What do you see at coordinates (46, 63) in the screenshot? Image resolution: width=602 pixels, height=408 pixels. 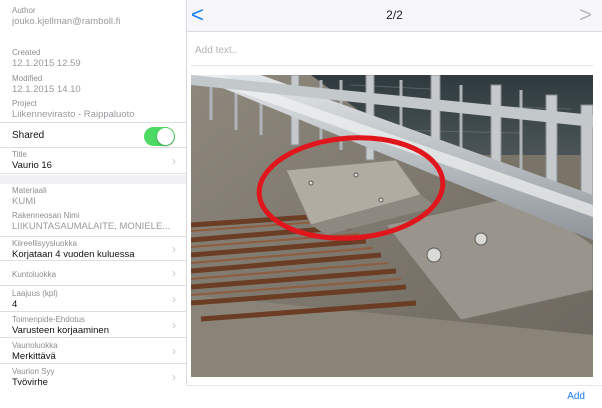 I see `created-value: 12.1.2015 12.59` at bounding box center [46, 63].